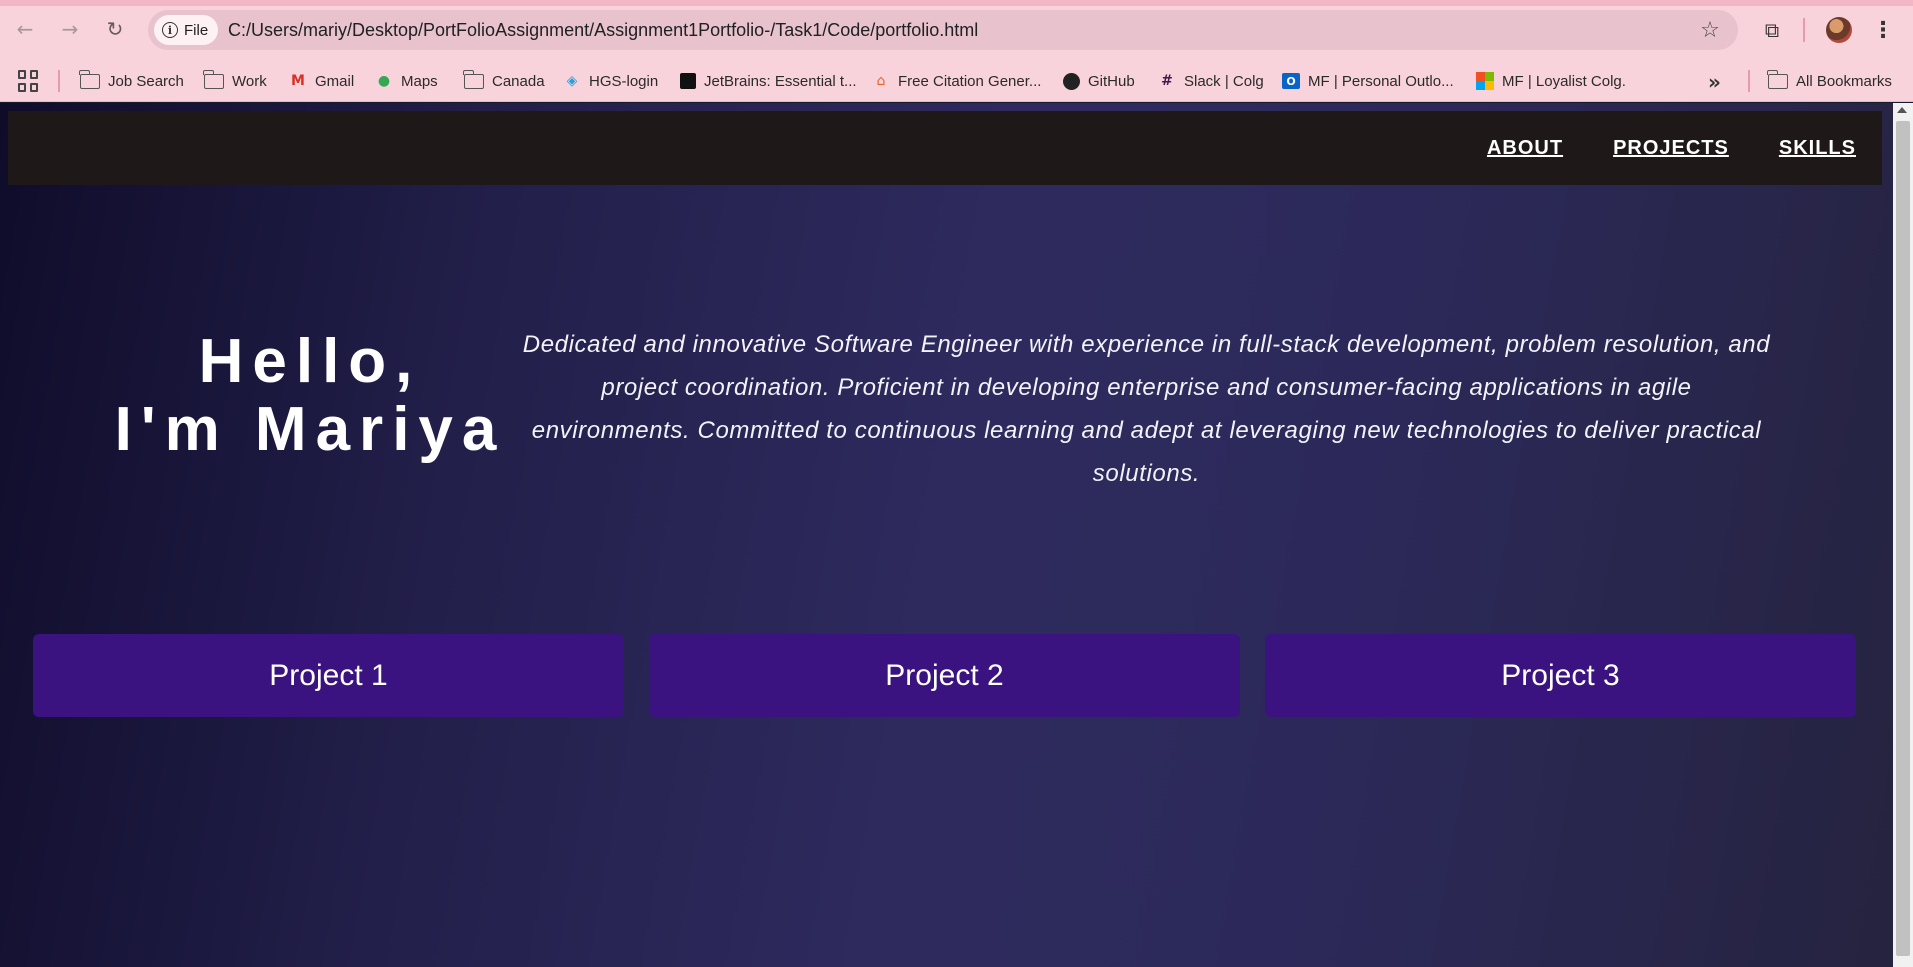 The height and width of the screenshot is (967, 1913). I want to click on bookmark-gmail: M Gmail, so click(321, 81).